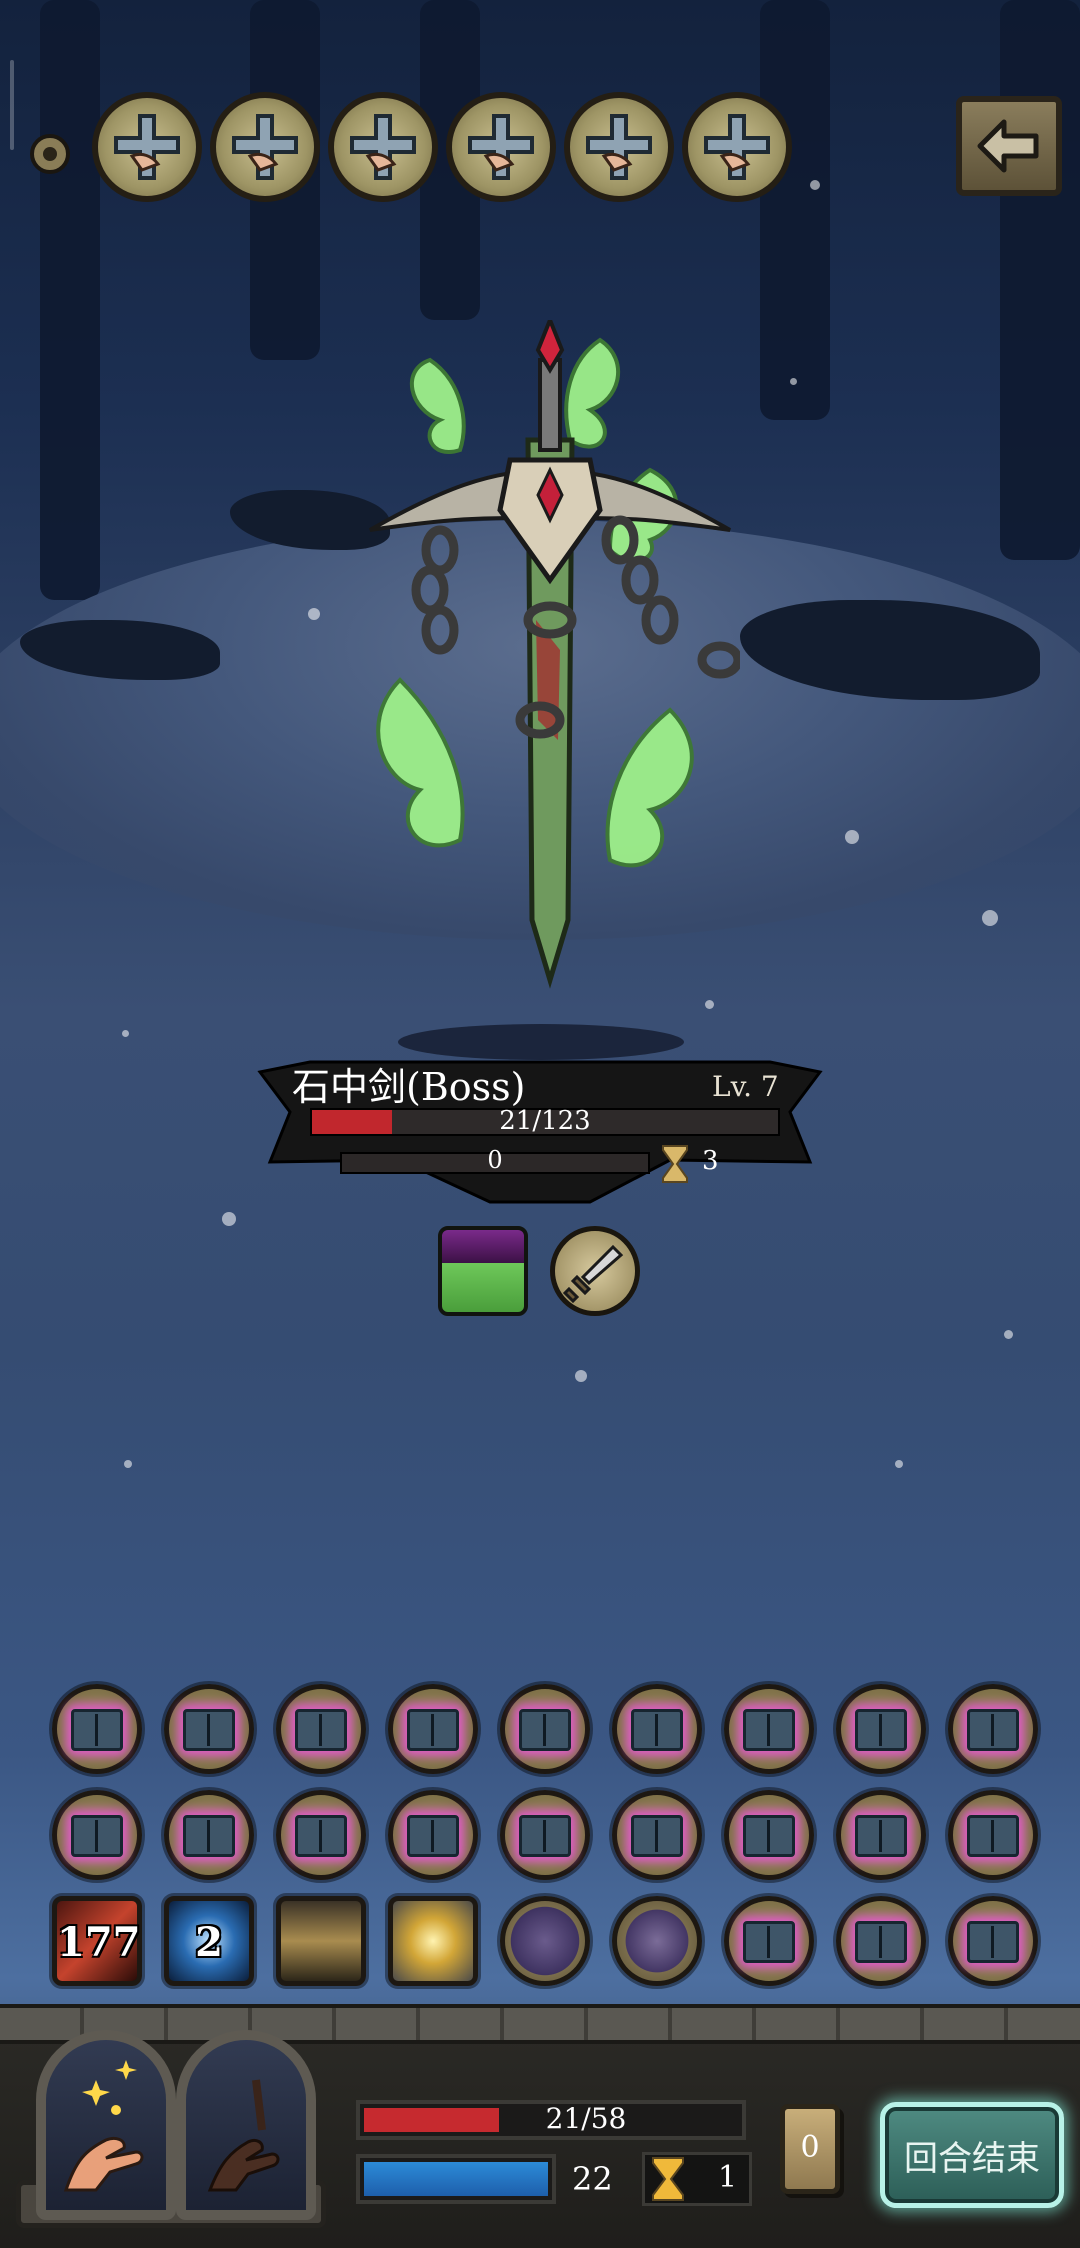  Describe the element at coordinates (540, 2024) in the screenshot. I see `stone-divider` at that location.